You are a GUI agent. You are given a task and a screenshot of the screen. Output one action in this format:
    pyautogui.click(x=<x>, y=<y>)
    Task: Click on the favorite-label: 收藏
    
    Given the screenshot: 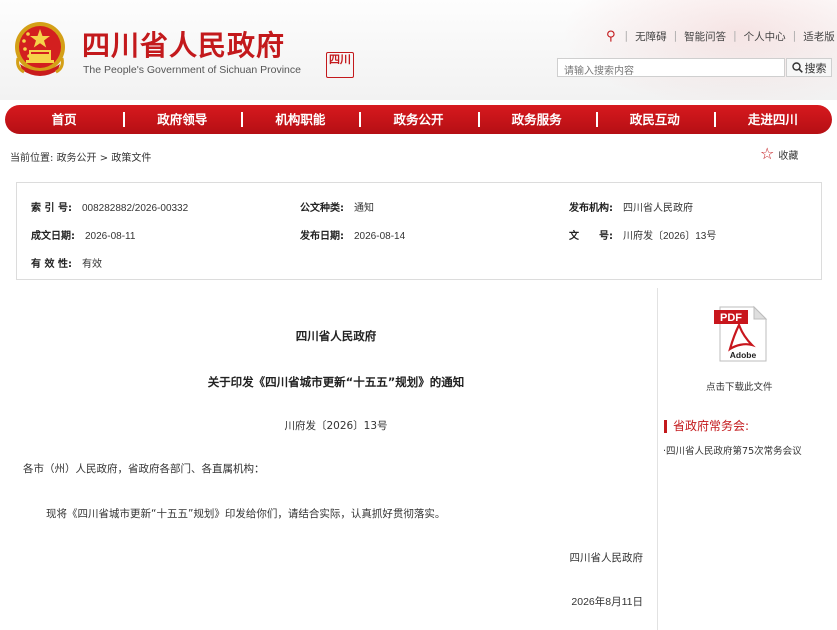 What is the action you would take?
    pyautogui.click(x=788, y=156)
    